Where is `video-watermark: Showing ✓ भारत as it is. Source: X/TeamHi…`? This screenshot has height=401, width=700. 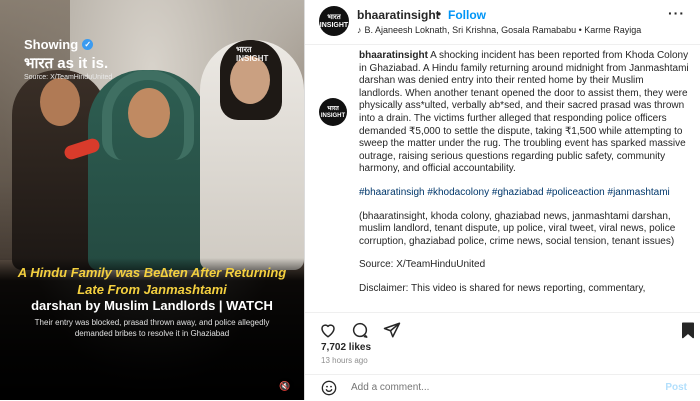
video-watermark: Showing ✓ भारत as it is. Source: X/TeamHi… is located at coordinates (79, 59).